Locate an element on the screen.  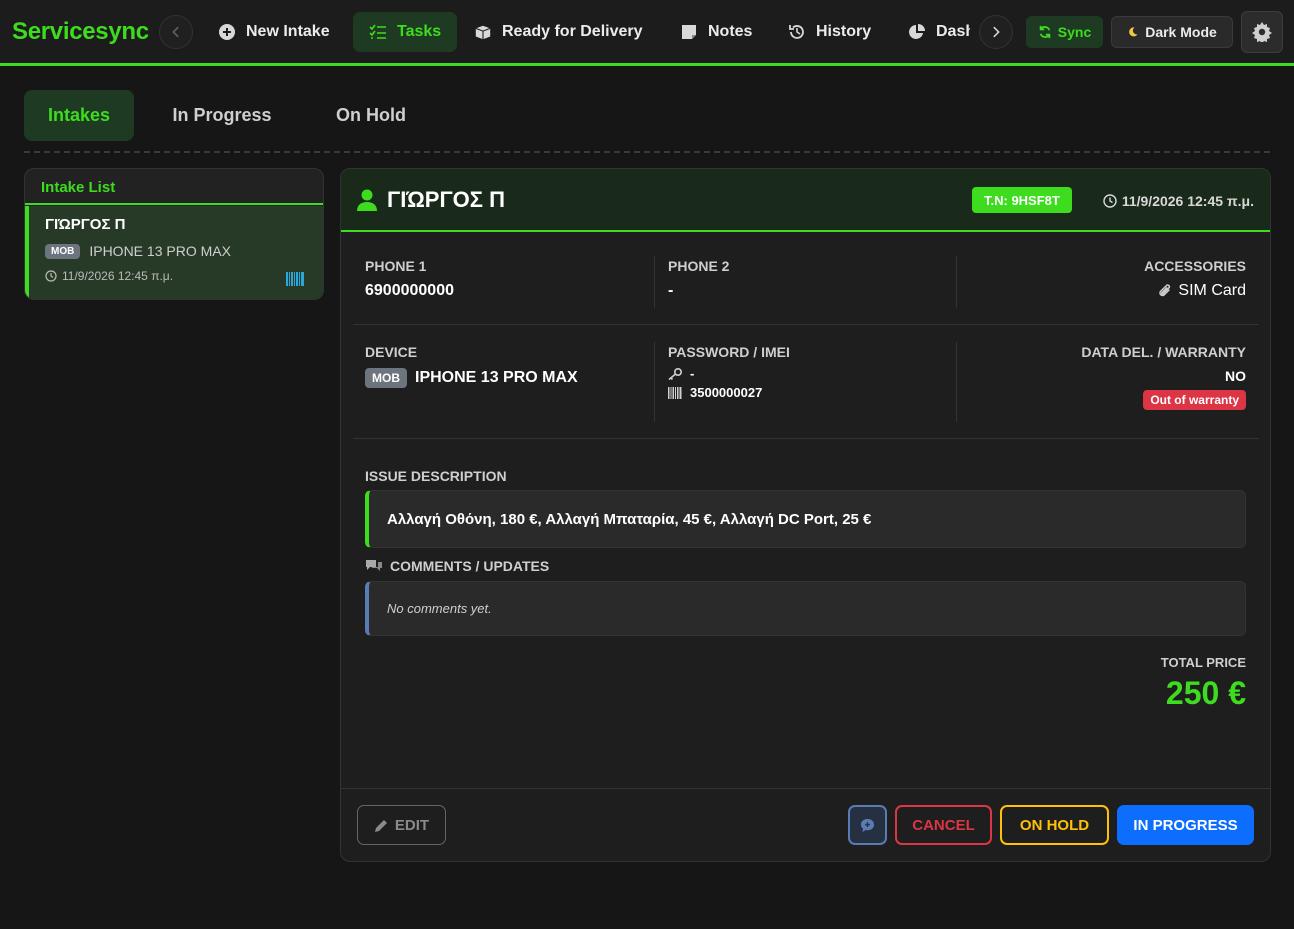
comments-header: COMMENTS / UPDATES is located at coordinates (457, 566).